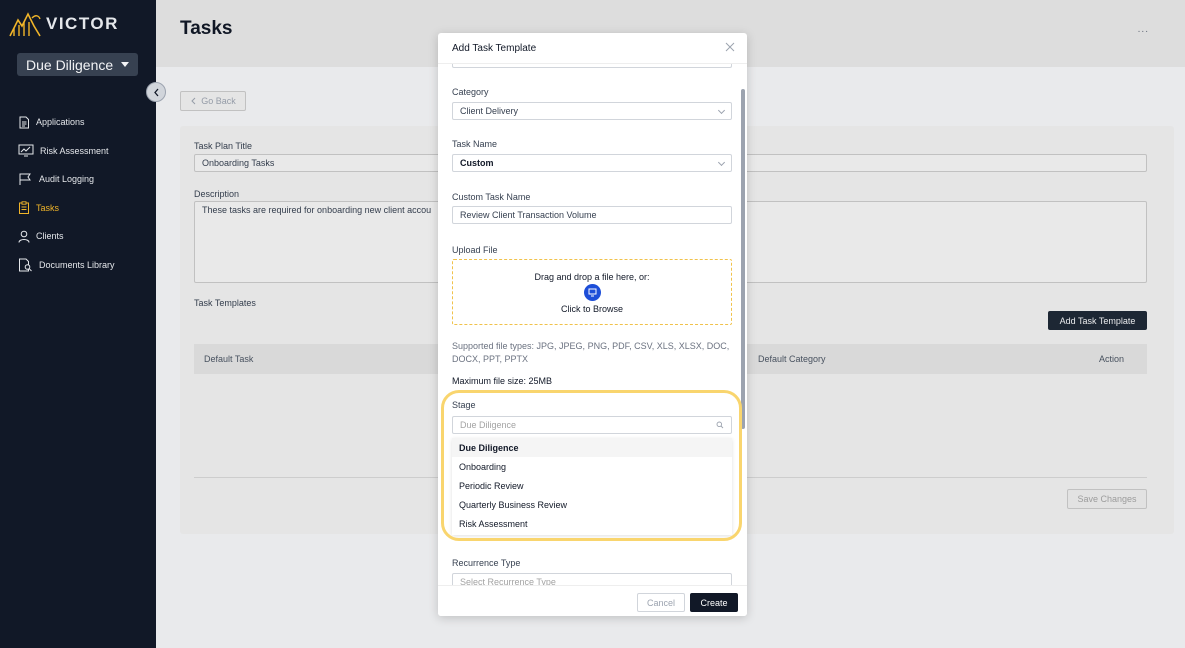 The image size is (1185, 648). I want to click on task-name-label: Task Name, so click(475, 144).